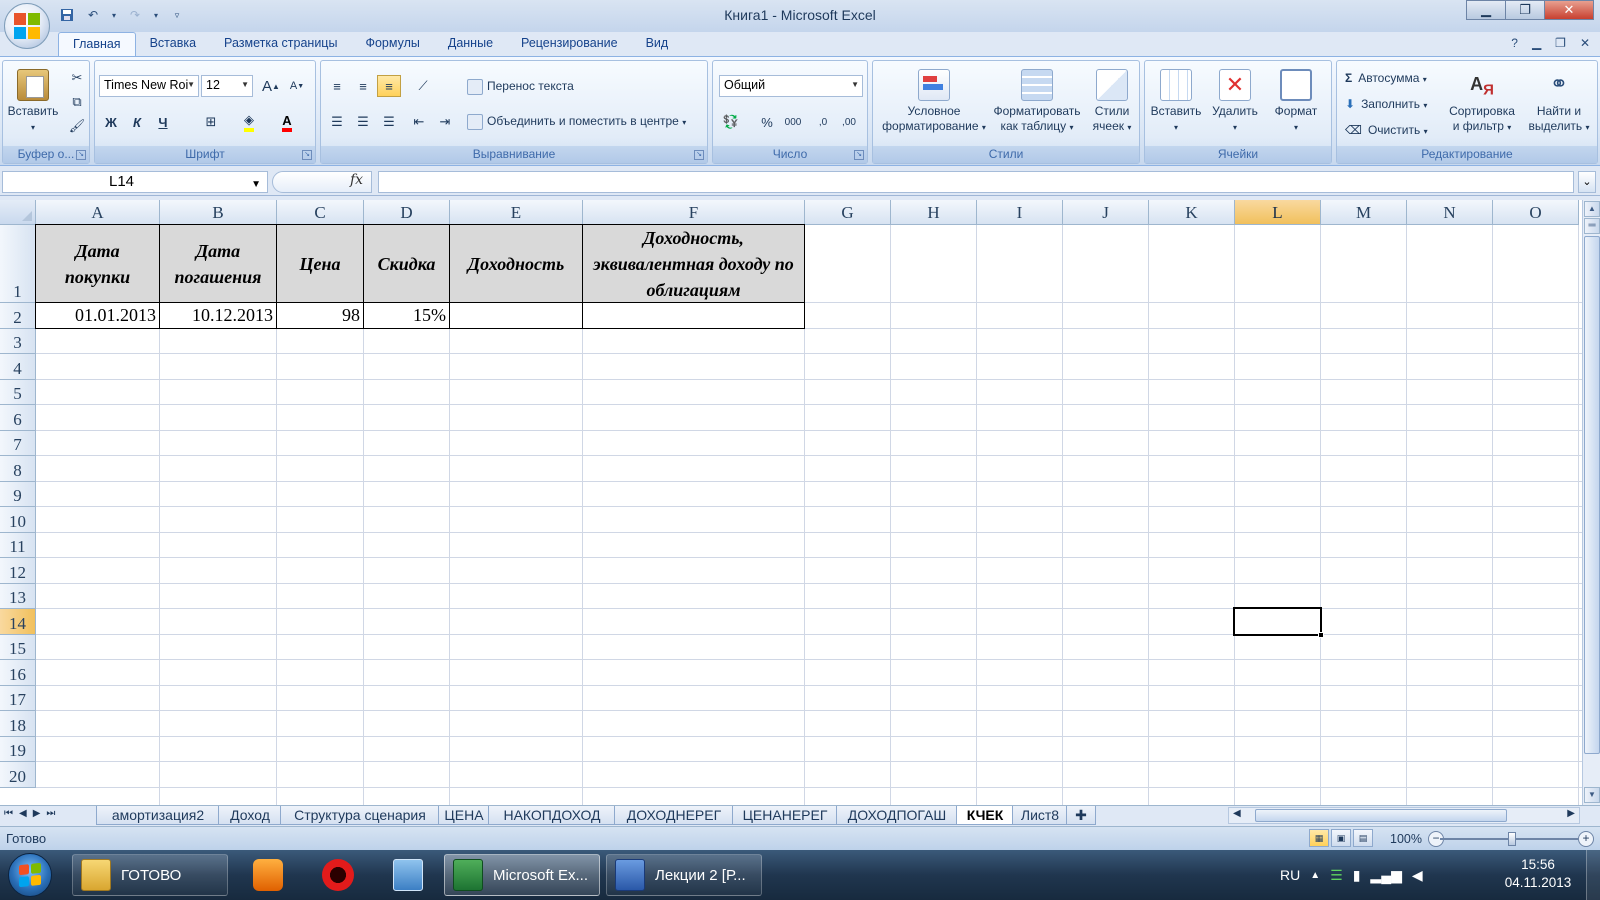  Describe the element at coordinates (1591, 502) in the screenshot. I see `vertical-scrollbar: ▲ ═ ▼` at that location.